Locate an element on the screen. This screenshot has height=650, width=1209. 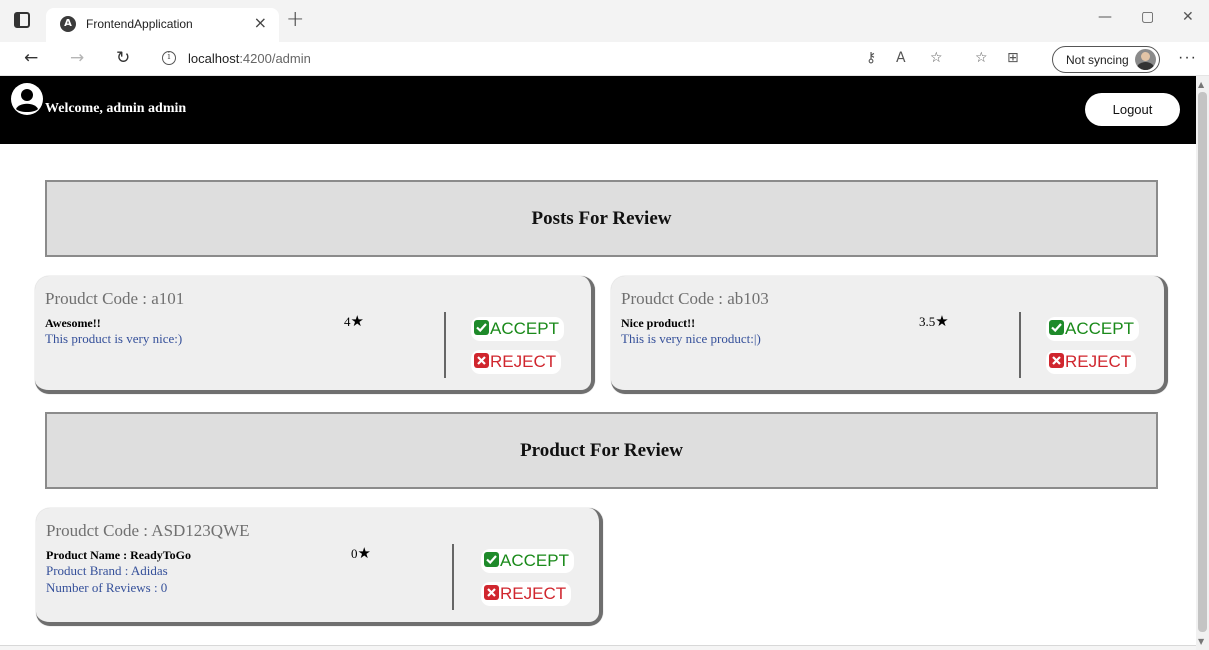
back-icon: ← is located at coordinates (31, 58).